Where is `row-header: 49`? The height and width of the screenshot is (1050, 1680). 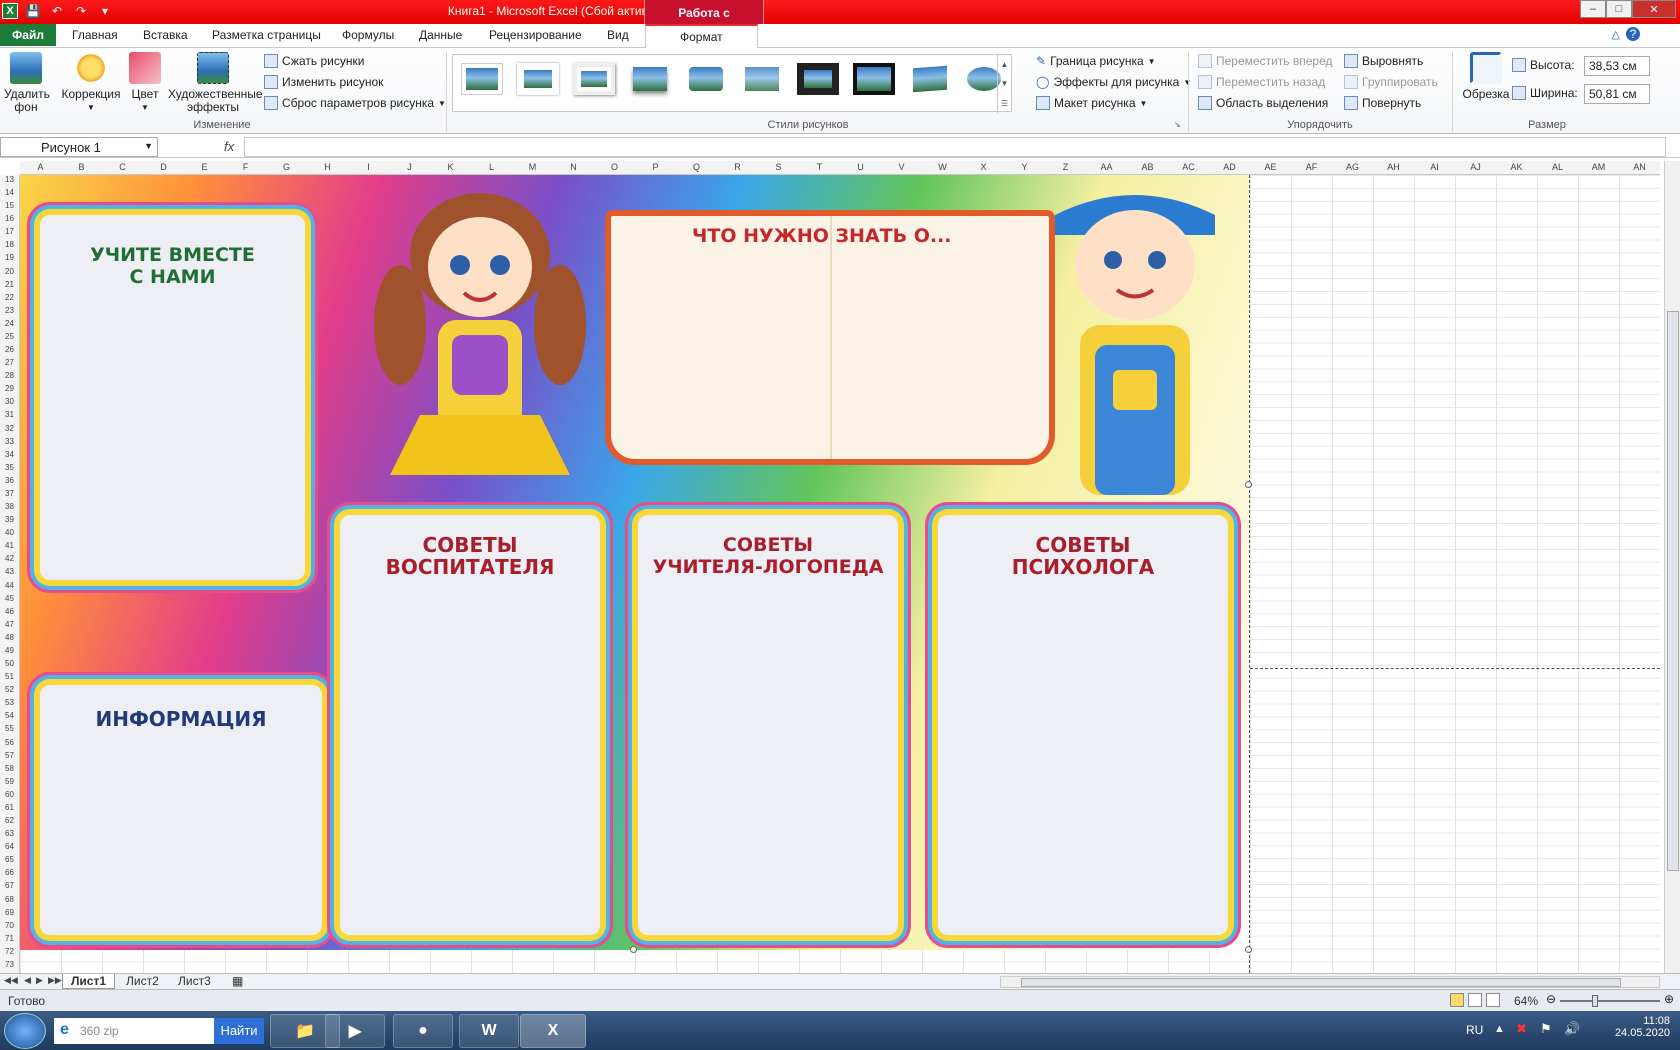 row-header: 49 is located at coordinates (9, 652).